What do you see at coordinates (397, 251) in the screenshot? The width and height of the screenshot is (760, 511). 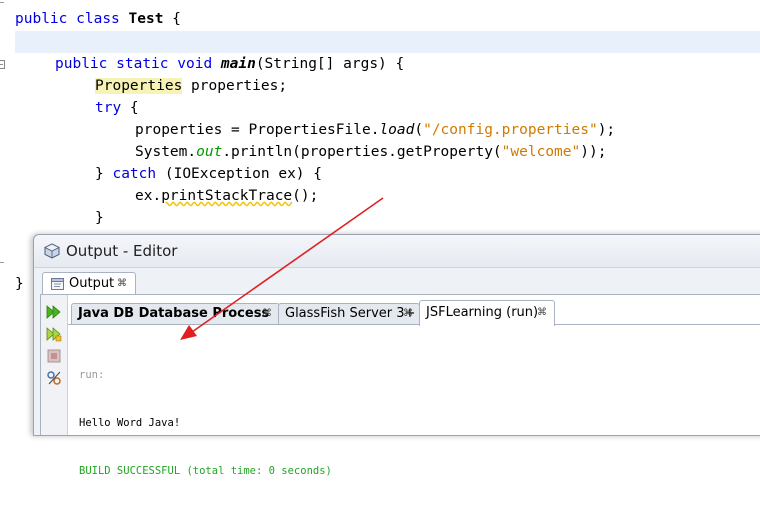 I see `window-titlebar: Output - Editor` at bounding box center [397, 251].